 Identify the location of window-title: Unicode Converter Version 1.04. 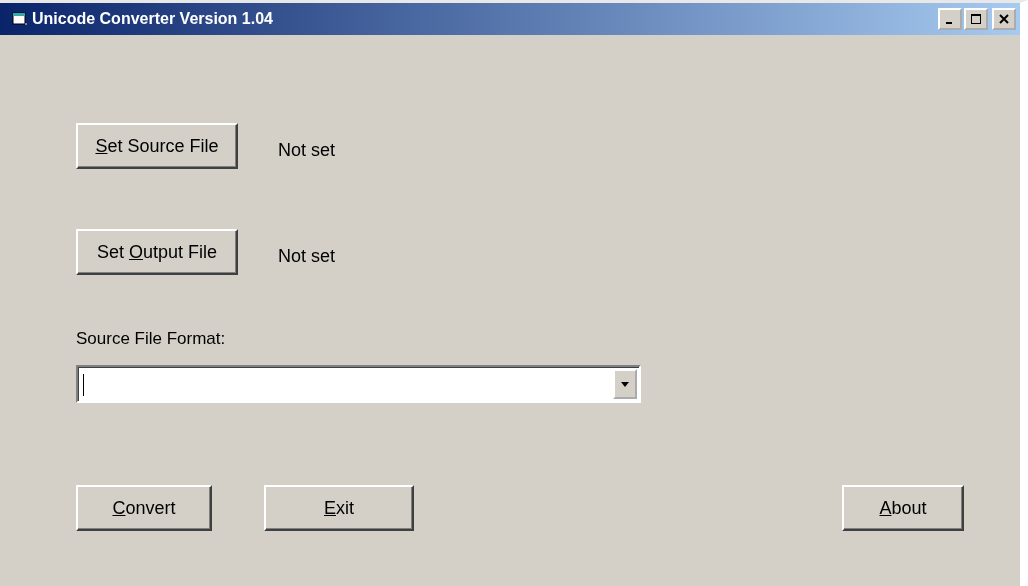
(152, 19).